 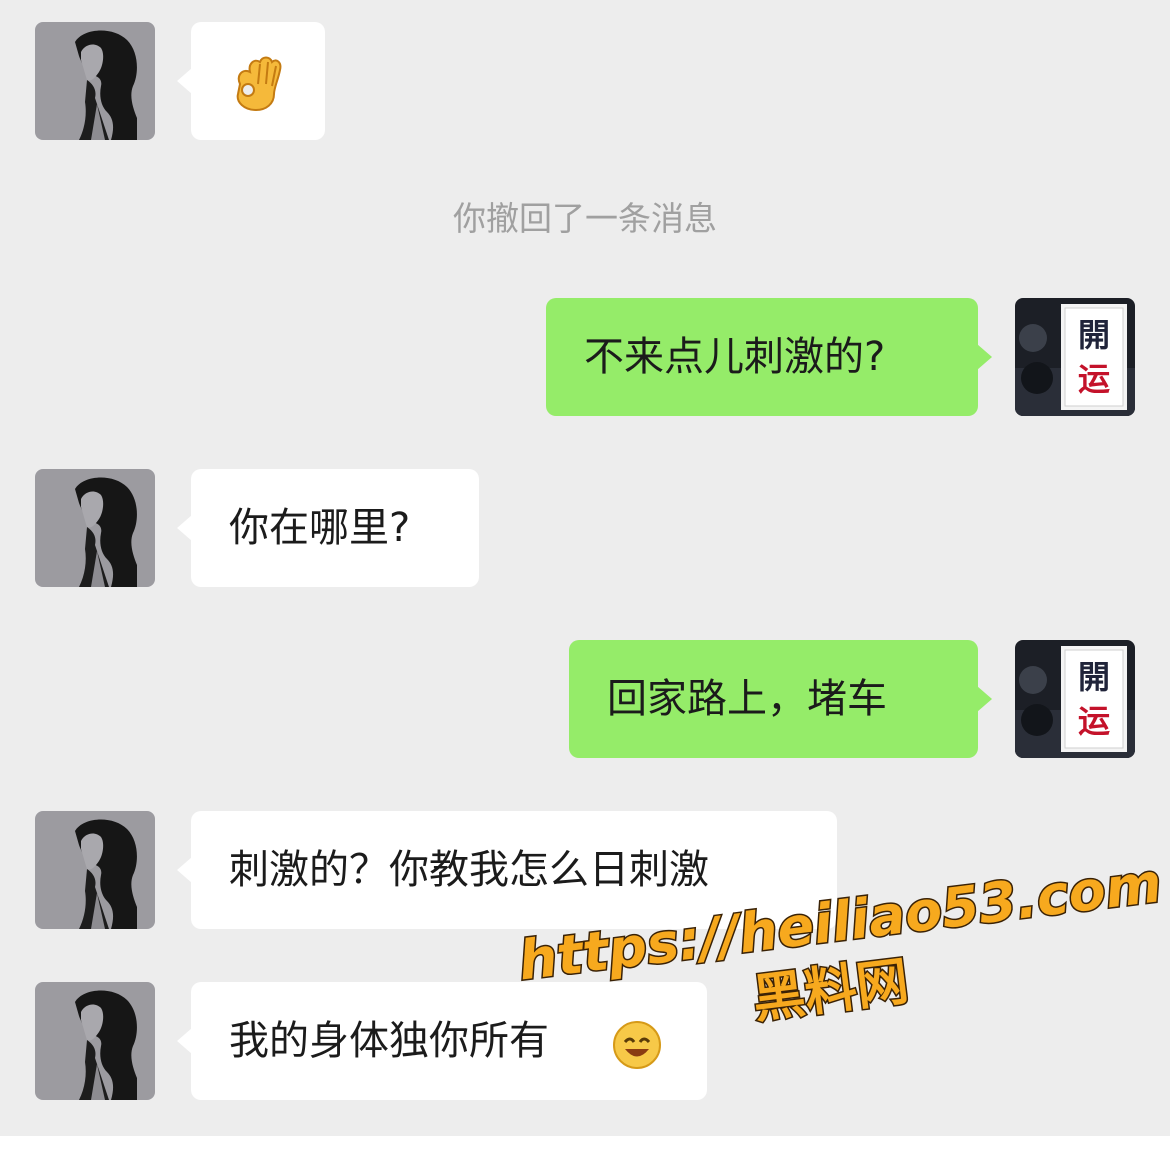 I want to click on laughing-face-icon, so click(x=637, y=1045).